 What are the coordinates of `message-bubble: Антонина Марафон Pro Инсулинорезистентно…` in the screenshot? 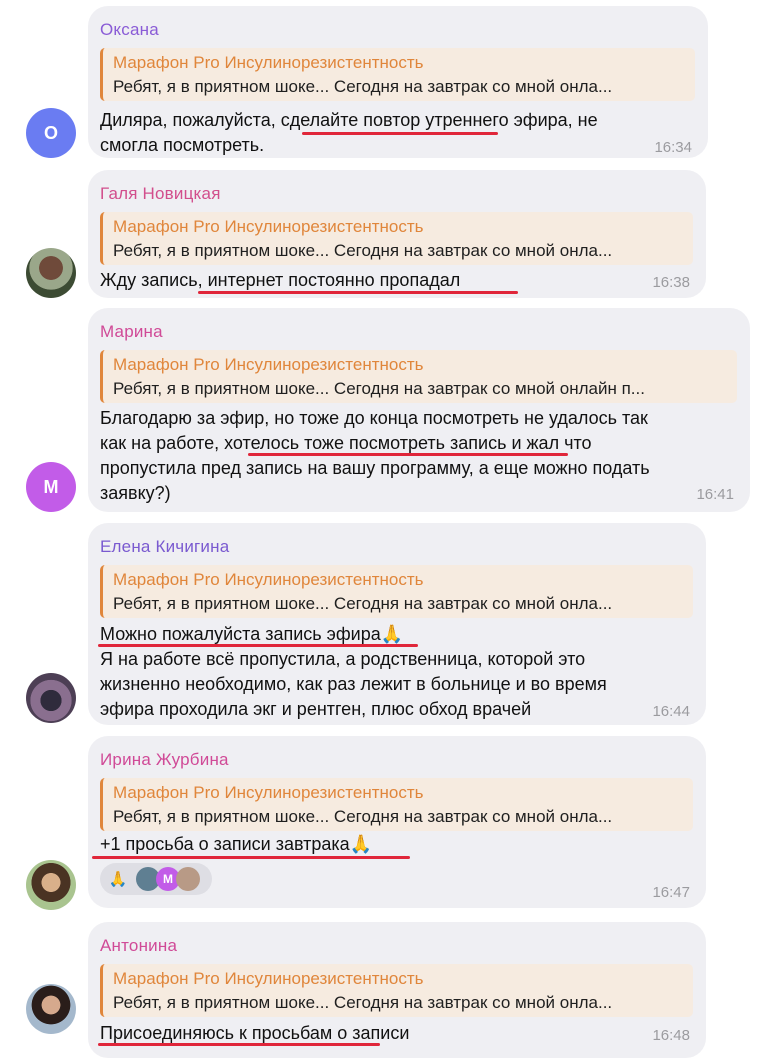 It's located at (397, 990).